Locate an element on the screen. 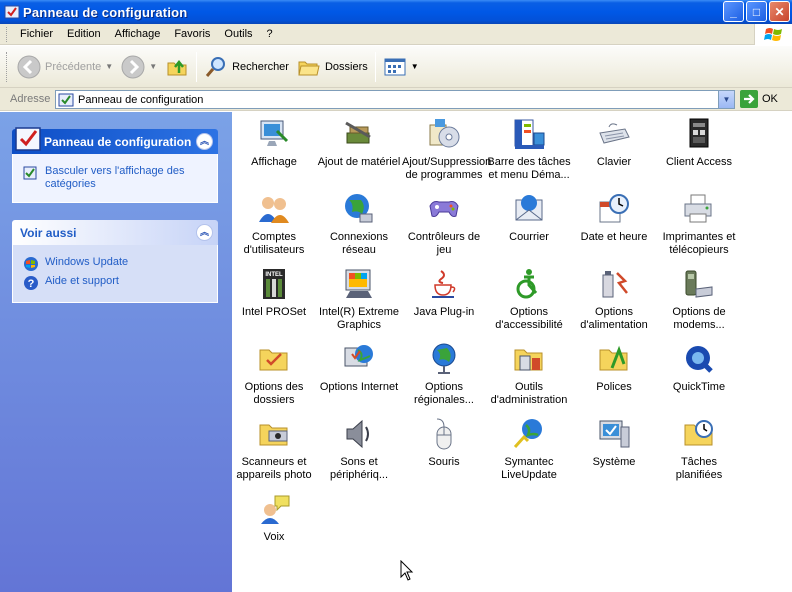  svg-text: INTEL is located at coordinates (274, 275).